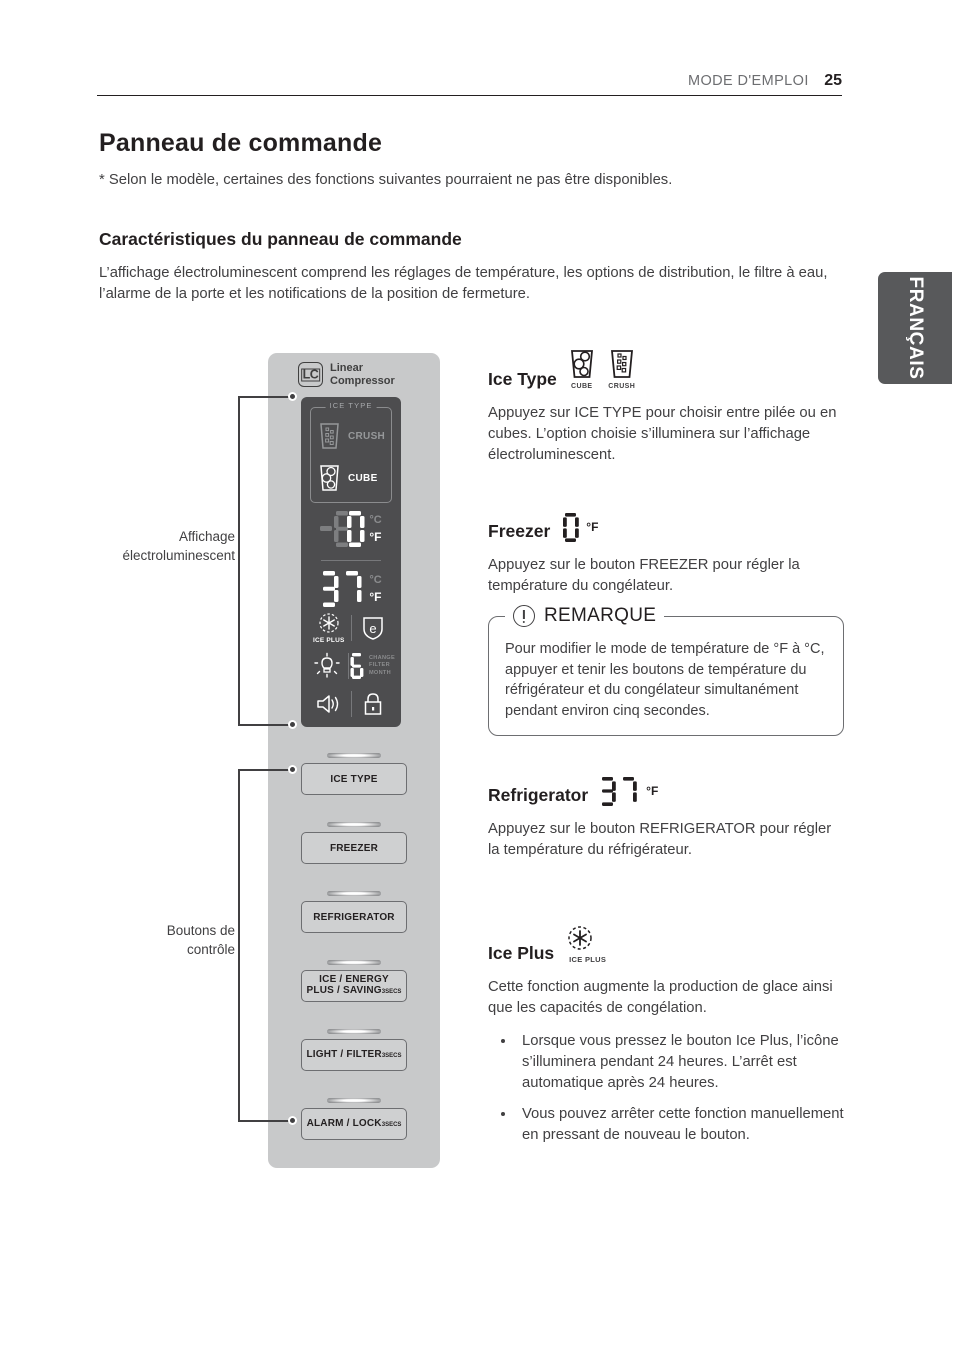 The image size is (954, 1371). I want to click on freezer-temperature-readout: °C °F, so click(351, 529).